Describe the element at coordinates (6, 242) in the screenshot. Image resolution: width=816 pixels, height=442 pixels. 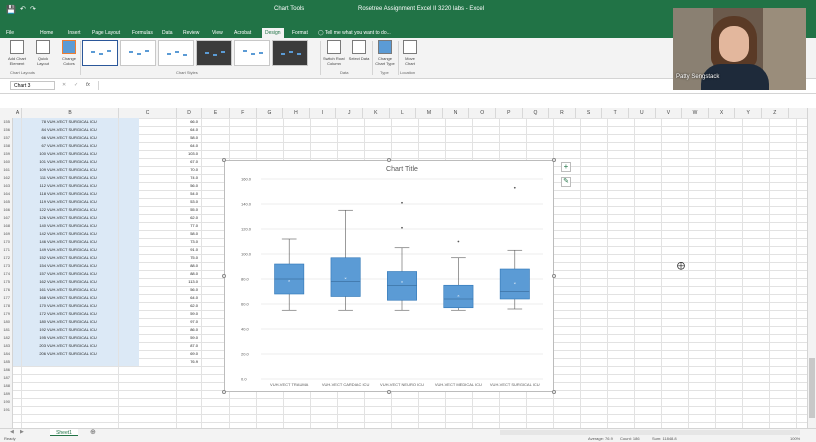
I see `row-header-170: 170` at that location.